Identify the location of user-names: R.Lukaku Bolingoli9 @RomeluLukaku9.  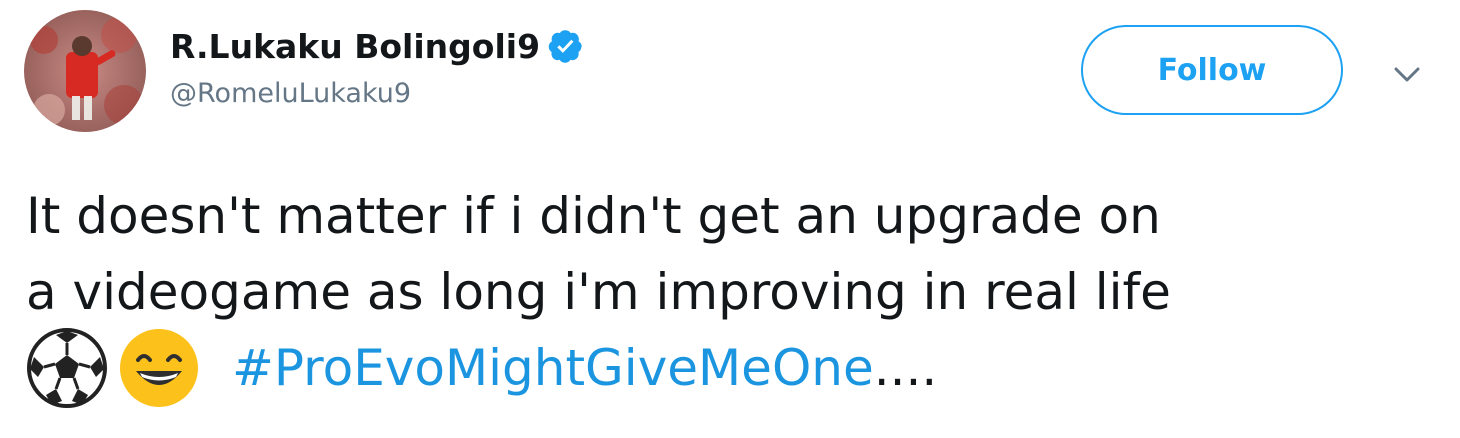
(377, 64).